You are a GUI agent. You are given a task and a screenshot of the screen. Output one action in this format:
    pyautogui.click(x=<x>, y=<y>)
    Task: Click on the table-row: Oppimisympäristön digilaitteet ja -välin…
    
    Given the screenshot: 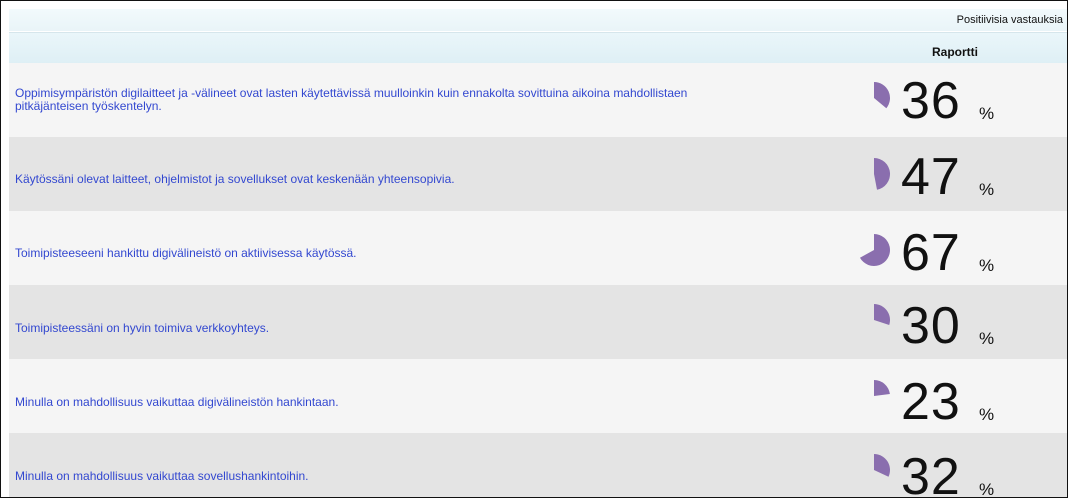 What is the action you would take?
    pyautogui.click(x=538, y=100)
    